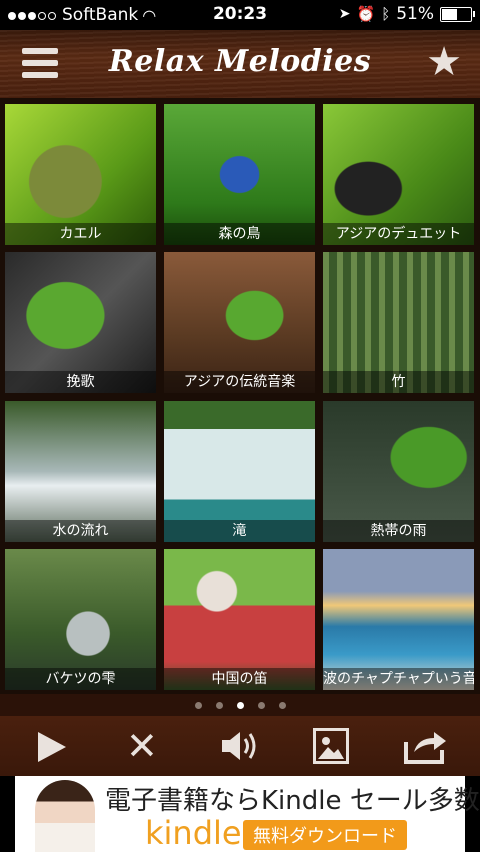 Image resolution: width=480 pixels, height=852 pixels. I want to click on tile-label: 中国の笛, so click(239, 679).